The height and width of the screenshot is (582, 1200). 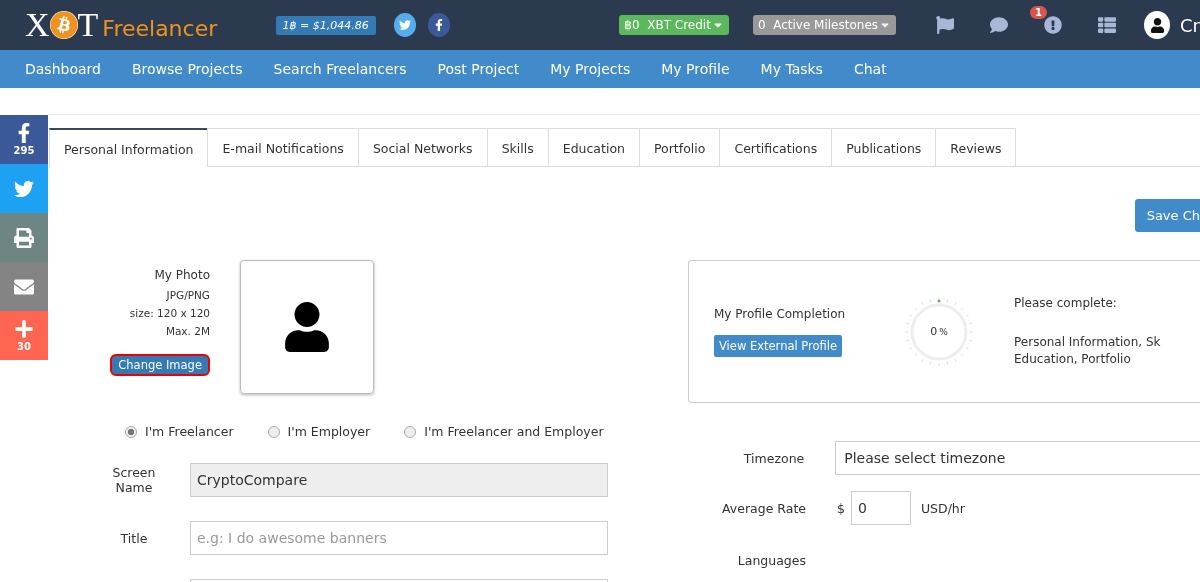 I want to click on plus-icon, so click(x=24, y=329).